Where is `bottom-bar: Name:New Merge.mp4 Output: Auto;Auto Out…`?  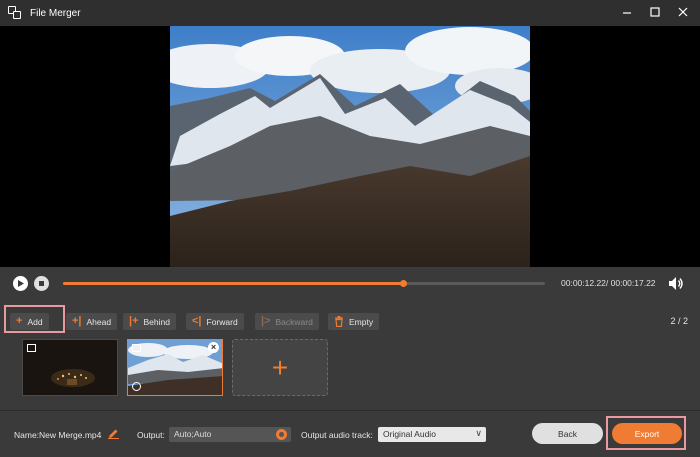 bottom-bar: Name:New Merge.mp4 Output: Auto;Auto Out… is located at coordinates (350, 433).